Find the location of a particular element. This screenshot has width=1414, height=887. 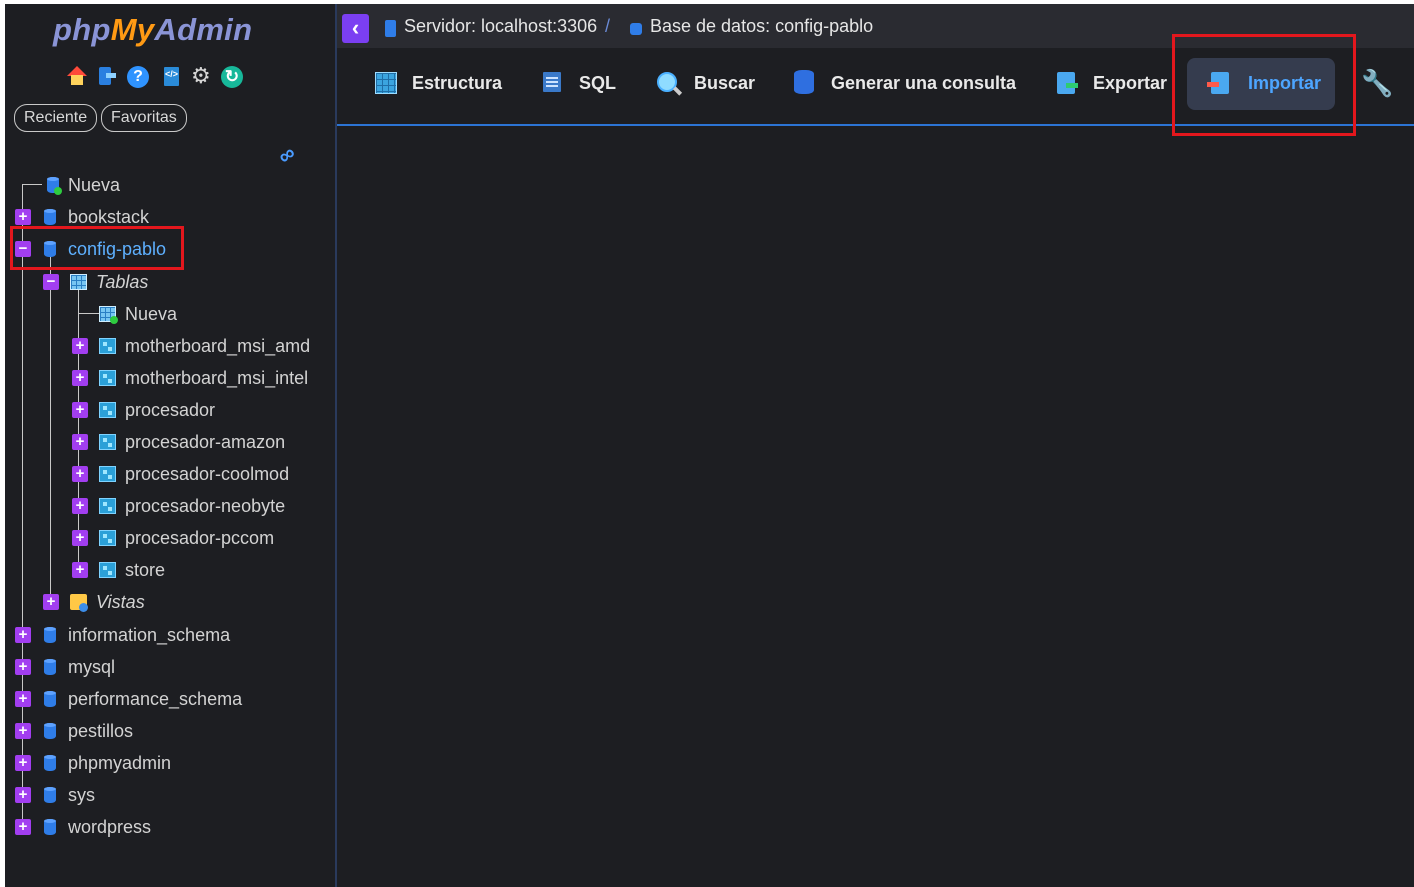

tree-item-table: + procesador is located at coordinates (165, 410).